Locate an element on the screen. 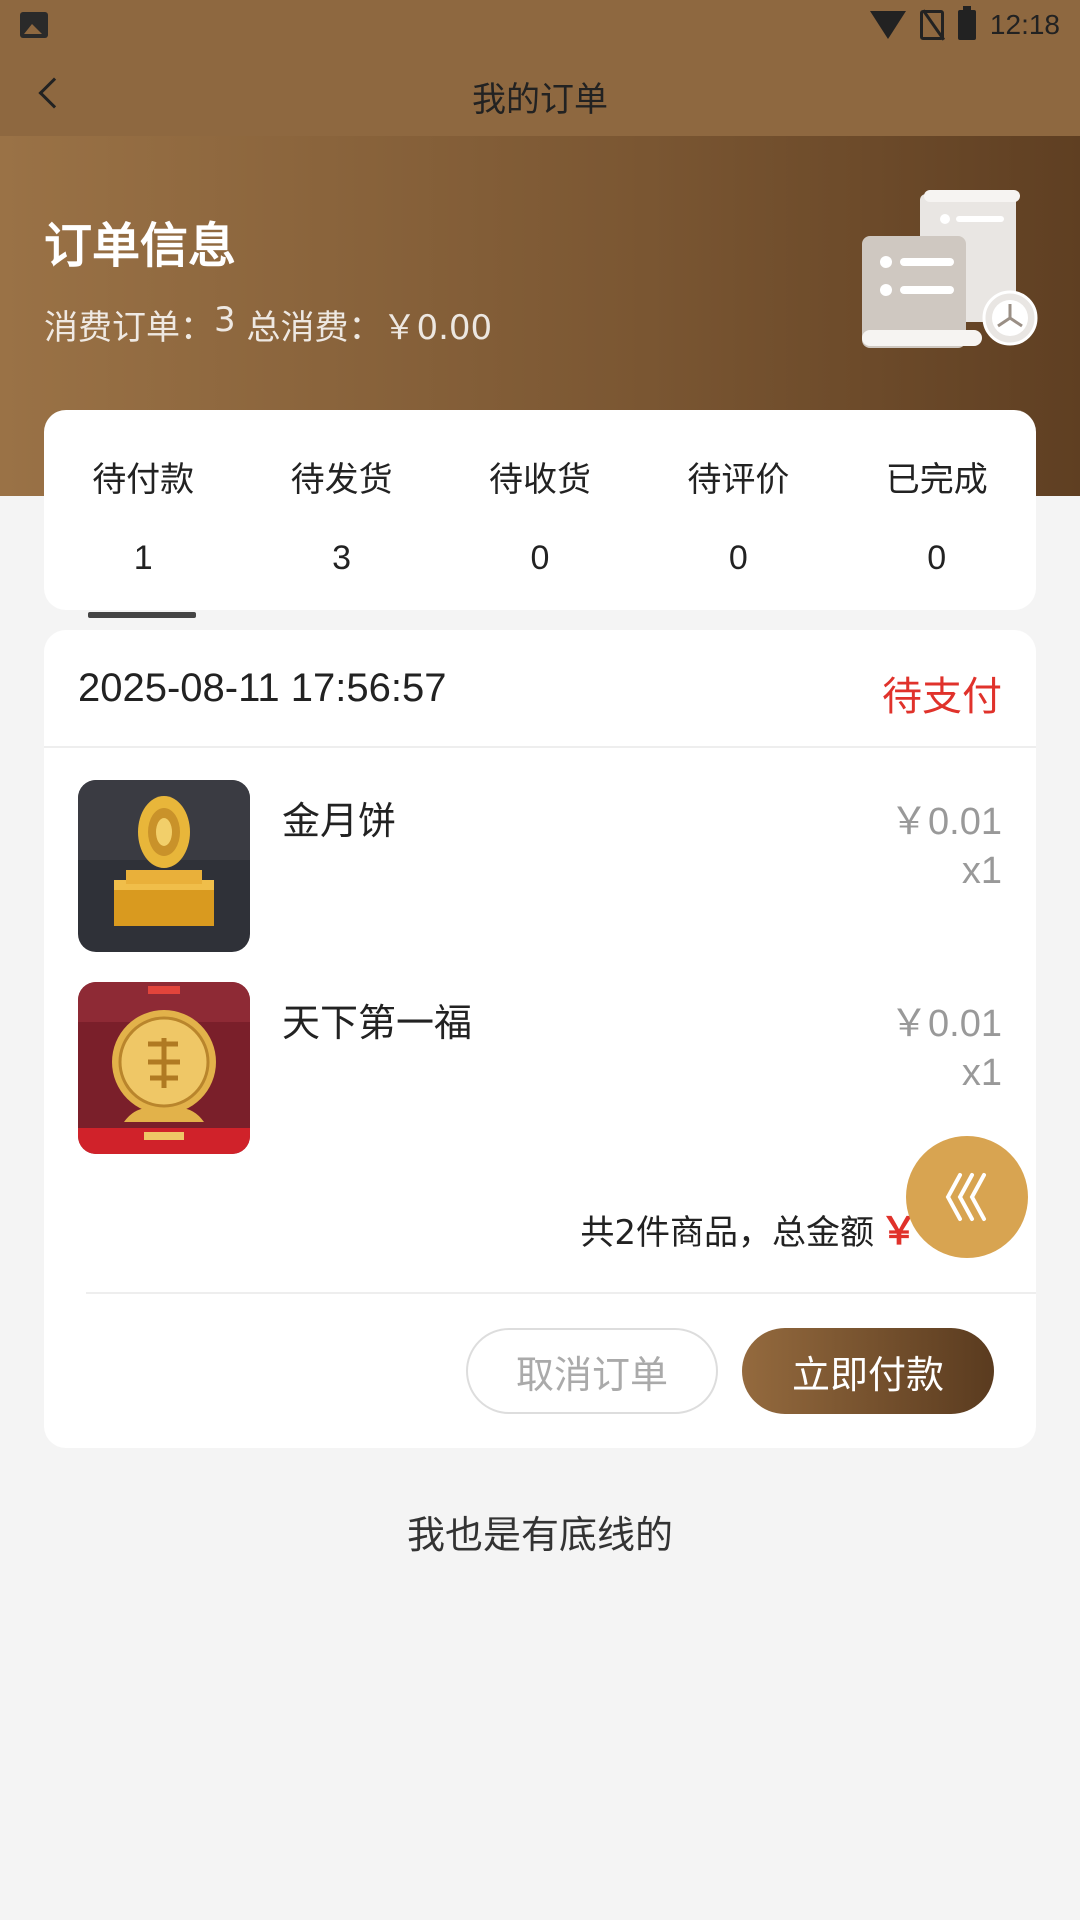 The width and height of the screenshot is (1080, 1920). gold-mooncake-image is located at coordinates (164, 866).